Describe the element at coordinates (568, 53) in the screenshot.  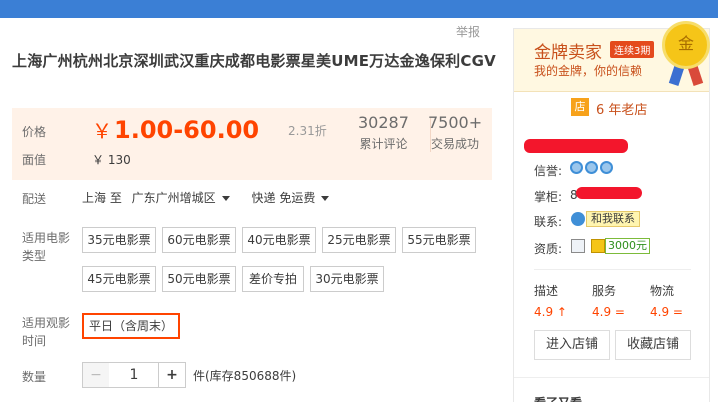
I see `gold-seller-badge: 金牌卖家` at that location.